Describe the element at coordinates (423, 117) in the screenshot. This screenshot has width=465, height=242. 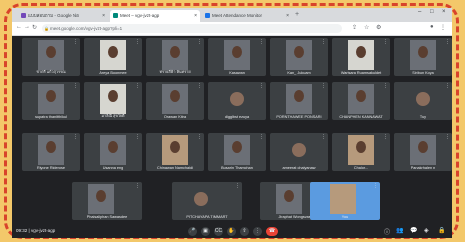
I see `participant-name: Tuy` at that location.